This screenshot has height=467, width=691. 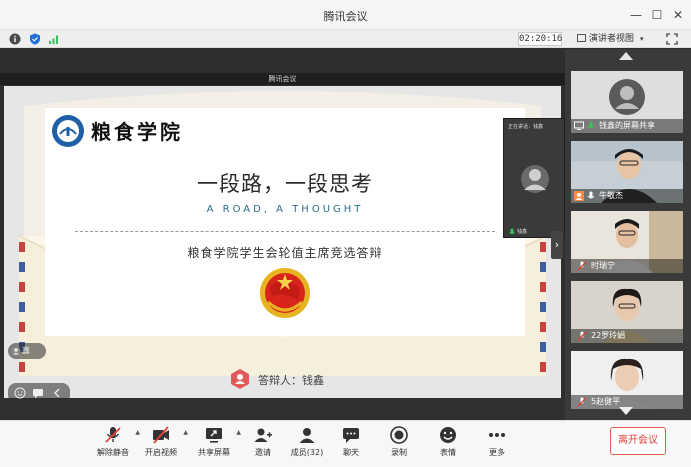 I want to click on active-speaker-thumbnail: 正在讲话：钱鑫 钱鑫, so click(x=534, y=178).